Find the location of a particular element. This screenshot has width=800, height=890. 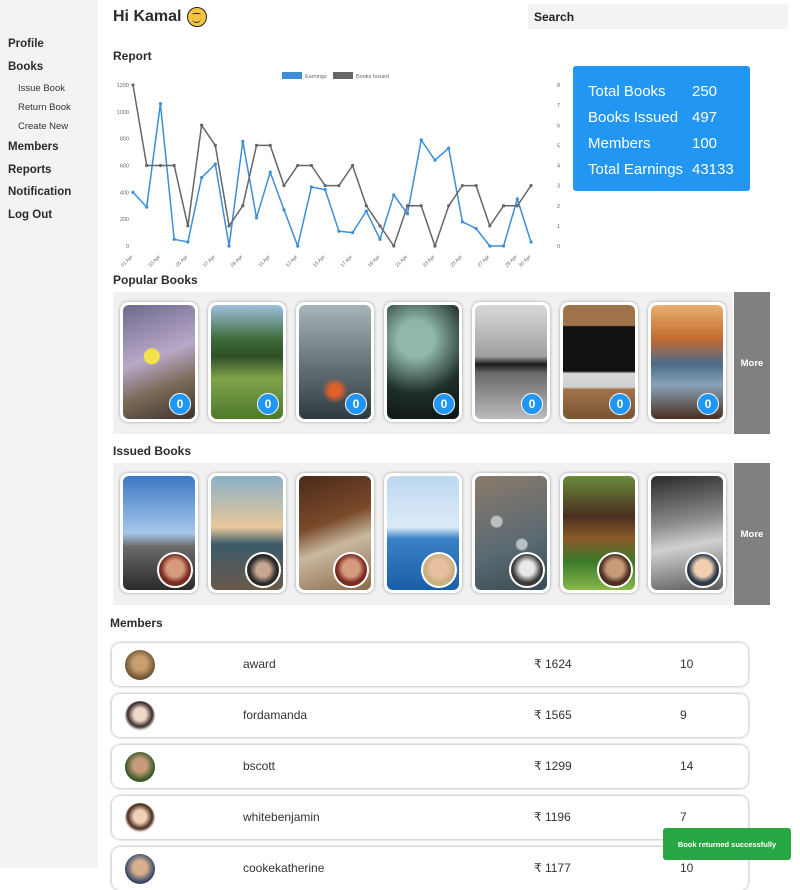

issue-count-badge: 0 is located at coordinates (444, 404).